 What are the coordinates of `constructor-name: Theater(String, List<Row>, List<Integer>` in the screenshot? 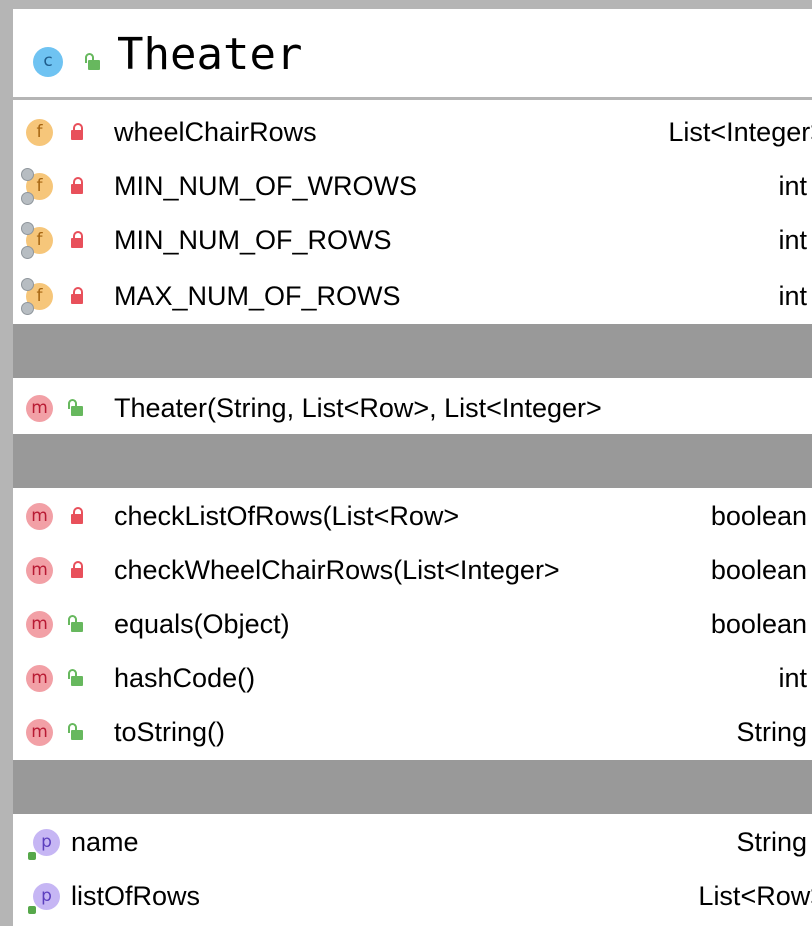 It's located at (358, 408).